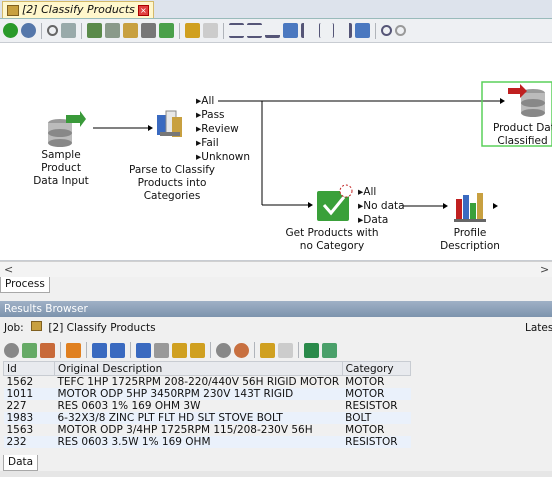 The image size is (552, 477). What do you see at coordinates (148, 30) in the screenshot?
I see `comment-icon` at bounding box center [148, 30].